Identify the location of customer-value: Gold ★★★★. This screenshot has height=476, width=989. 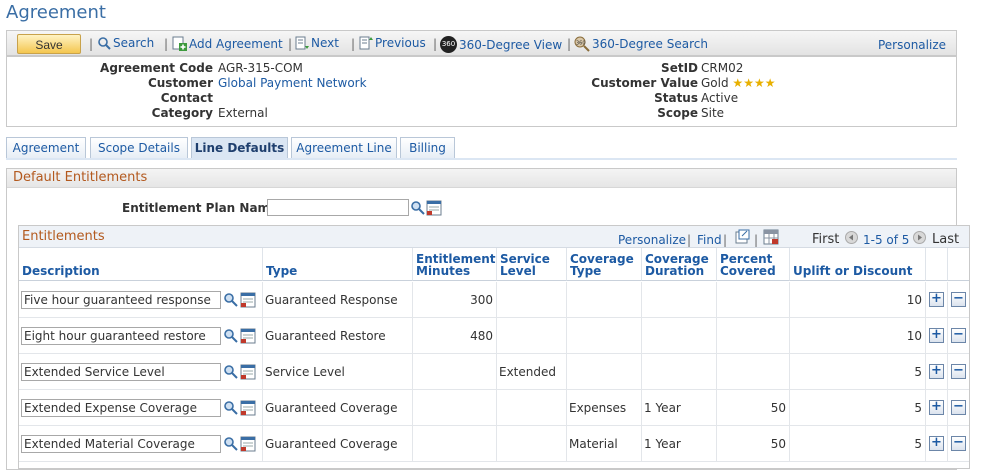
(738, 83).